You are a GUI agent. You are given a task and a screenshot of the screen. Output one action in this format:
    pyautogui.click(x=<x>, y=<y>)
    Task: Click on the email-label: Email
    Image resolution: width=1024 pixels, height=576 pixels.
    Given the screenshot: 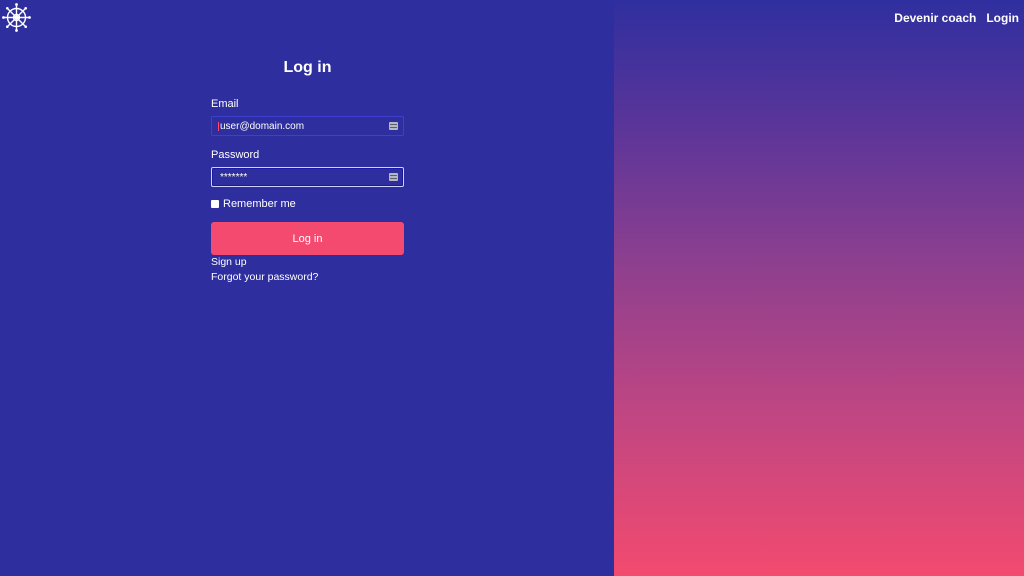 What is the action you would take?
    pyautogui.click(x=225, y=104)
    